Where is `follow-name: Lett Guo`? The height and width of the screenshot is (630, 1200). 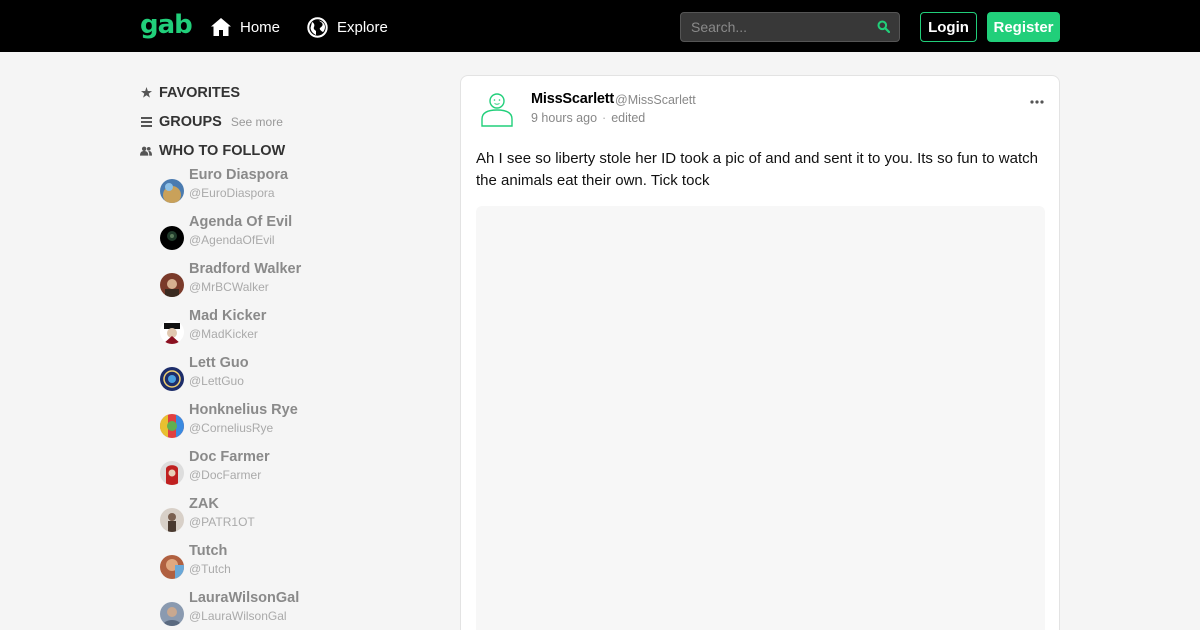
follow-name: Lett Guo is located at coordinates (219, 363).